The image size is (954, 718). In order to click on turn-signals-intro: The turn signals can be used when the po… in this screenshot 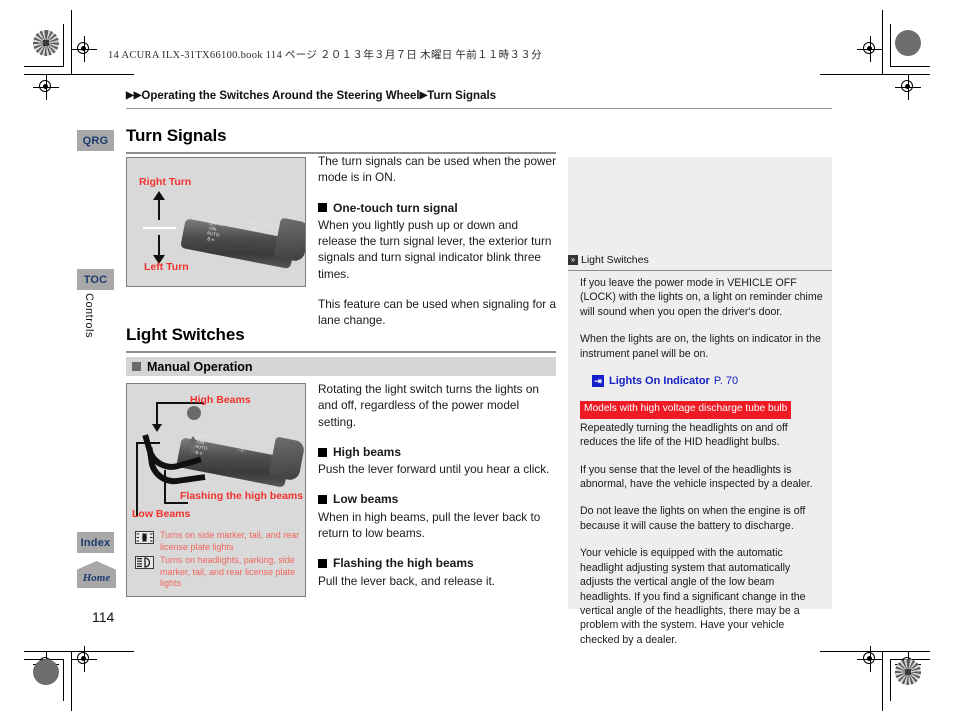, I will do `click(437, 169)`.